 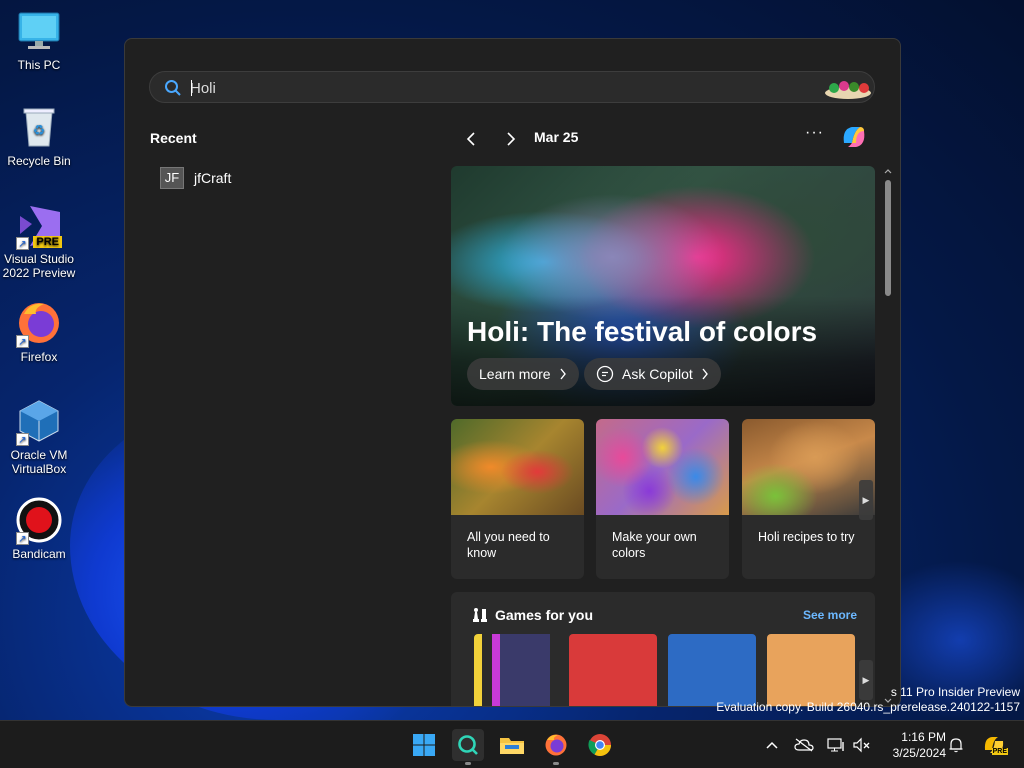 I want to click on cloud-off-icon, so click(x=804, y=745).